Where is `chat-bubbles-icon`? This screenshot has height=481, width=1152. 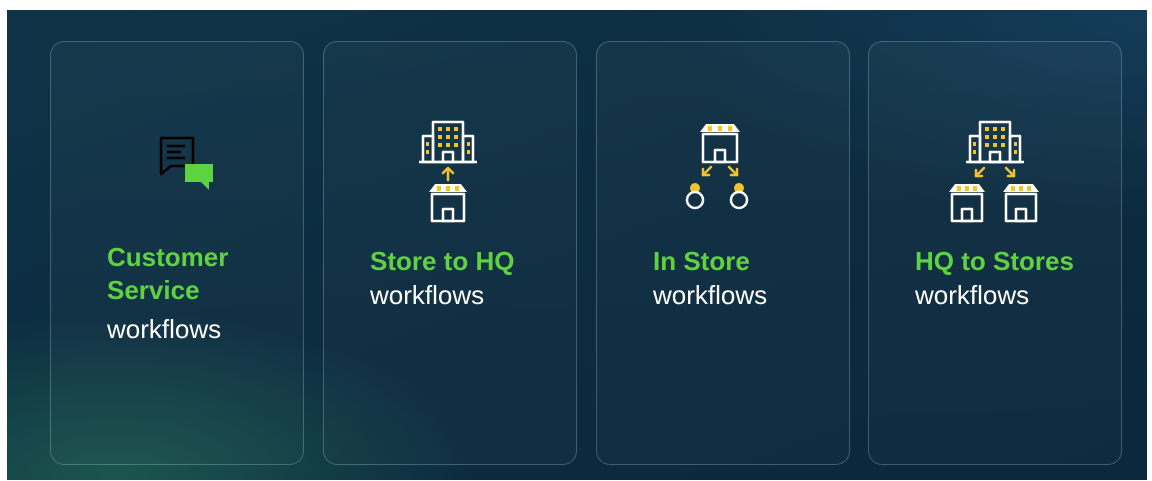
chat-bubbles-icon is located at coordinates (186, 163).